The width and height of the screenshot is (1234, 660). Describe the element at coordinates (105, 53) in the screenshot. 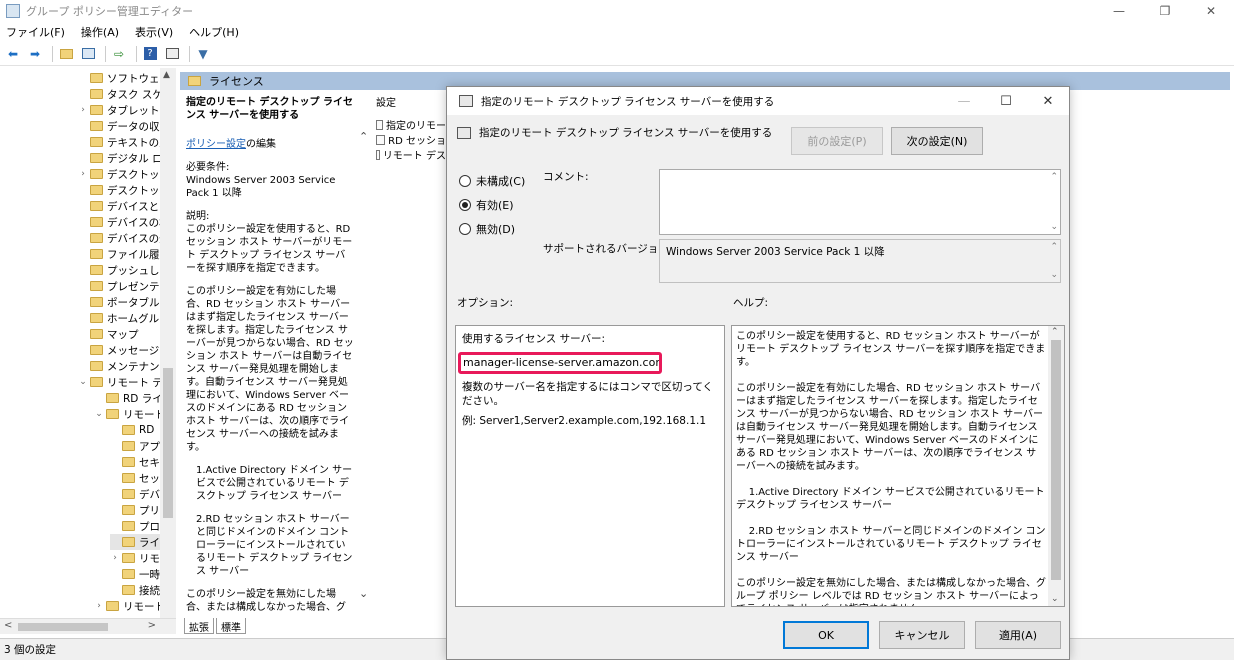

I see `toolbar-separator` at that location.